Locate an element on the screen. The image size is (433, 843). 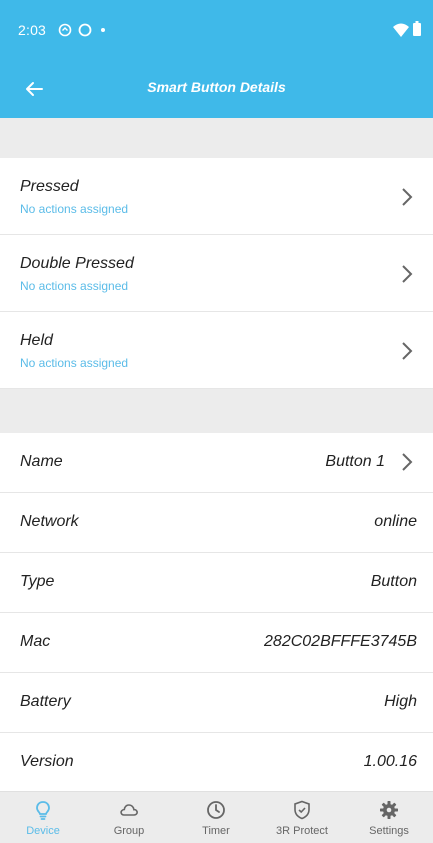
detail-value: 282C02BFFFE3745B is located at coordinates (340, 641).